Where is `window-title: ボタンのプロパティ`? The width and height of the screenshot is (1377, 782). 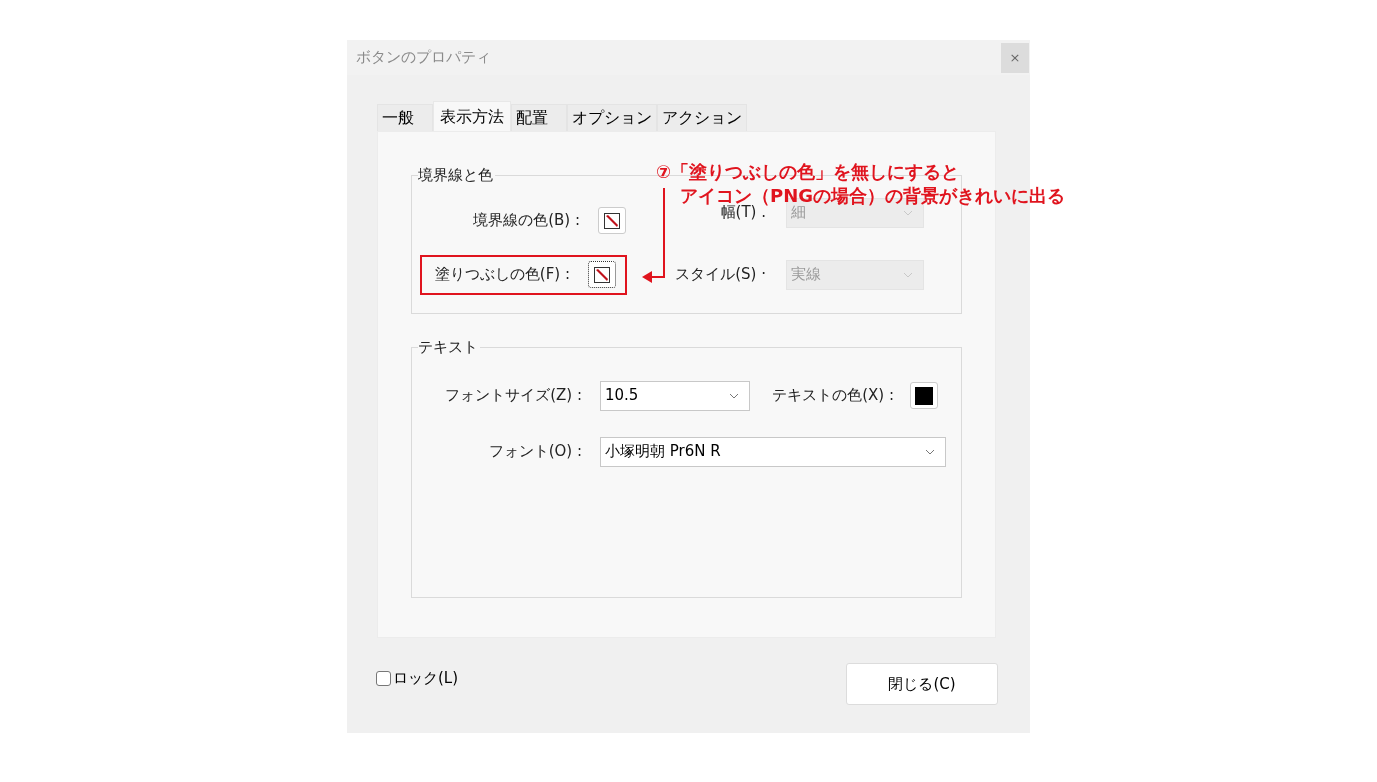
window-title: ボタンのプロパティ is located at coordinates (423, 58).